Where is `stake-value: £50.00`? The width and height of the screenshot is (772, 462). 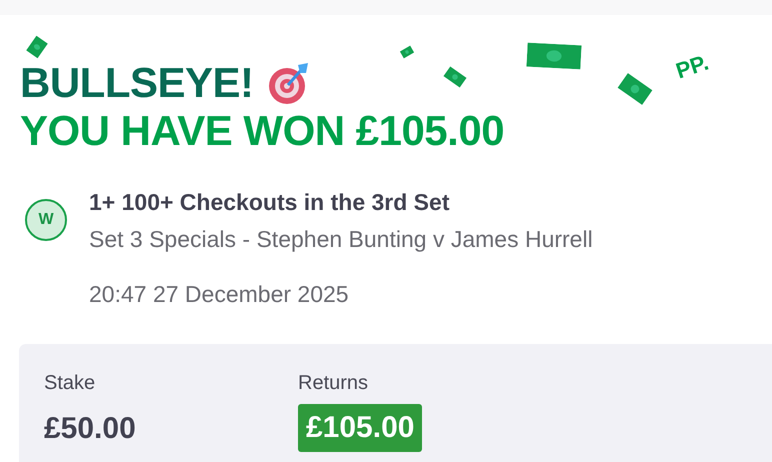 stake-value: £50.00 is located at coordinates (90, 429).